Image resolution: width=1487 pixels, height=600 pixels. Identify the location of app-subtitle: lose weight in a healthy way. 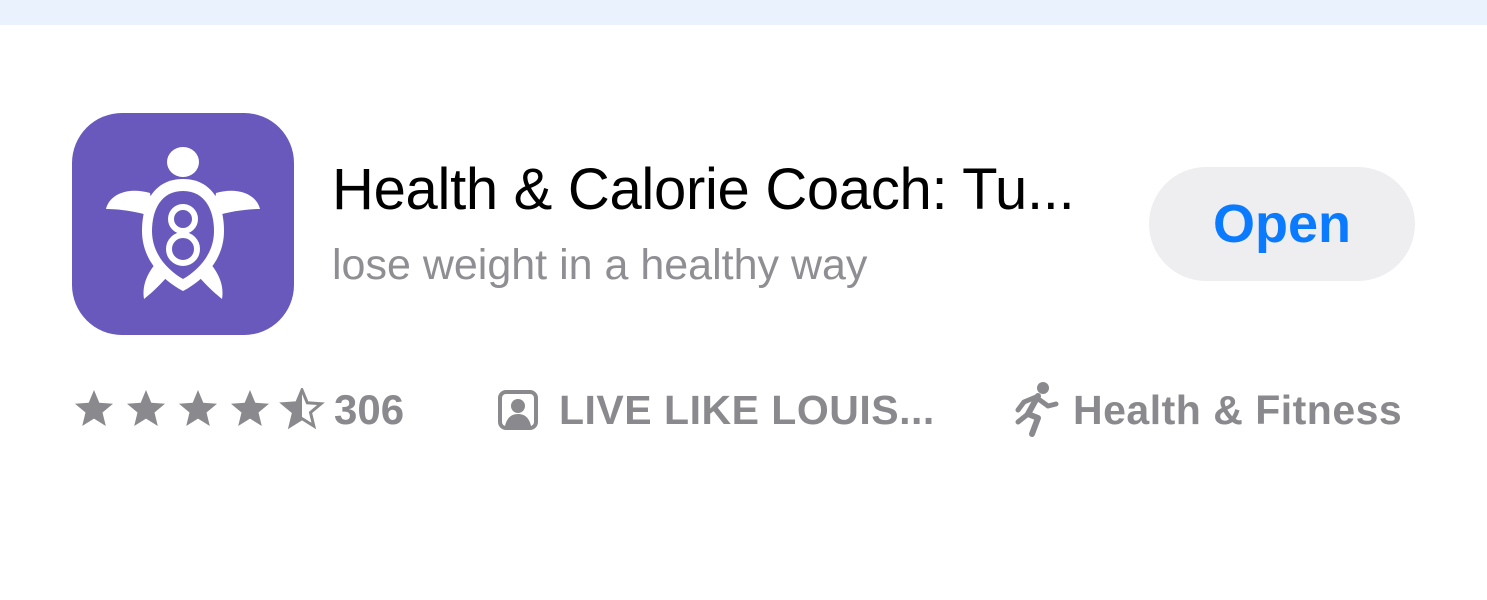
(600, 265).